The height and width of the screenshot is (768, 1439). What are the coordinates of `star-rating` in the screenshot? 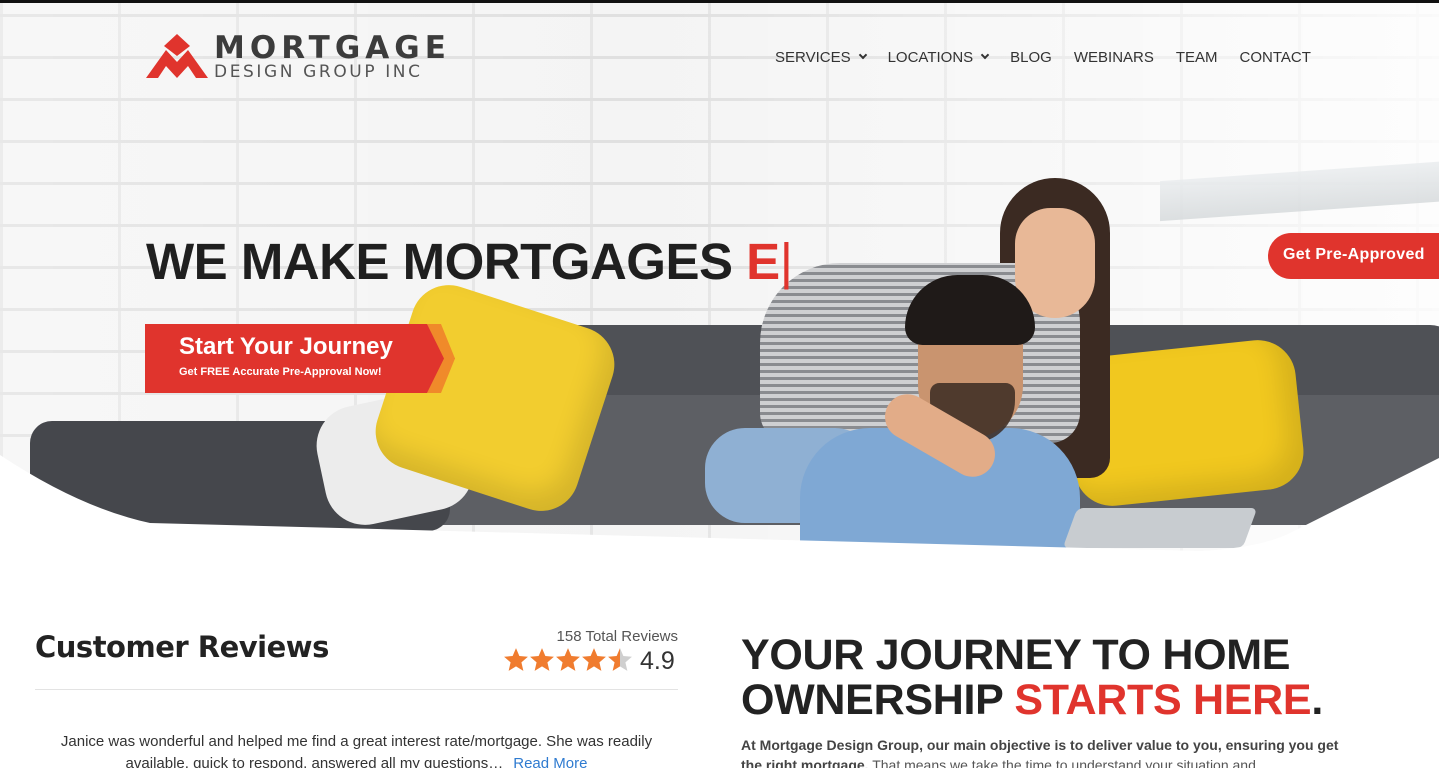 It's located at (568, 660).